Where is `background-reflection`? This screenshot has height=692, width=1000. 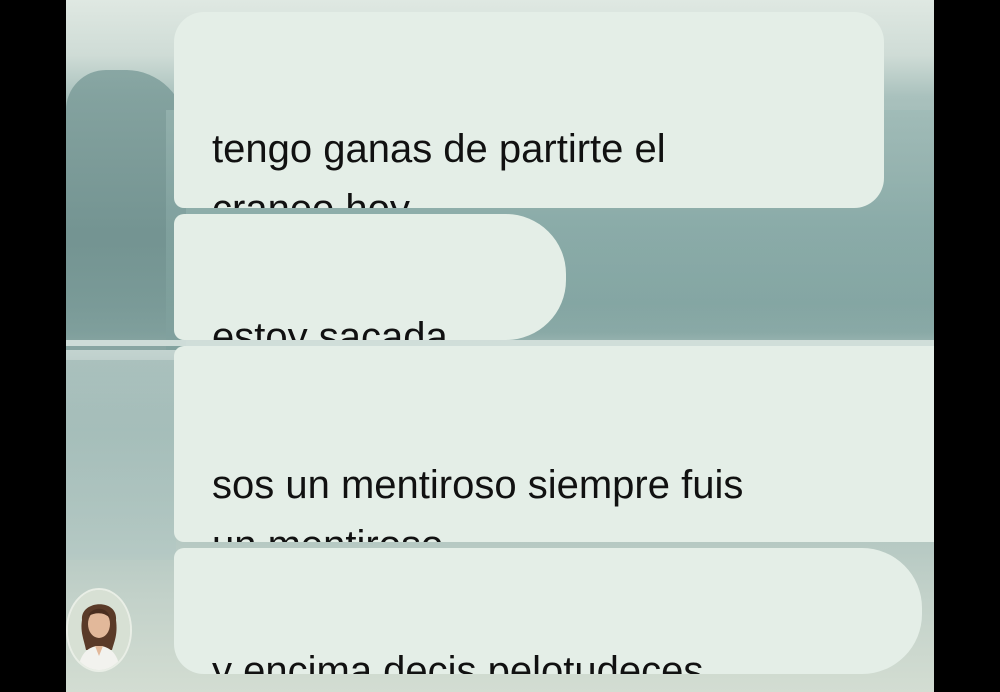
background-reflection is located at coordinates (121, 460).